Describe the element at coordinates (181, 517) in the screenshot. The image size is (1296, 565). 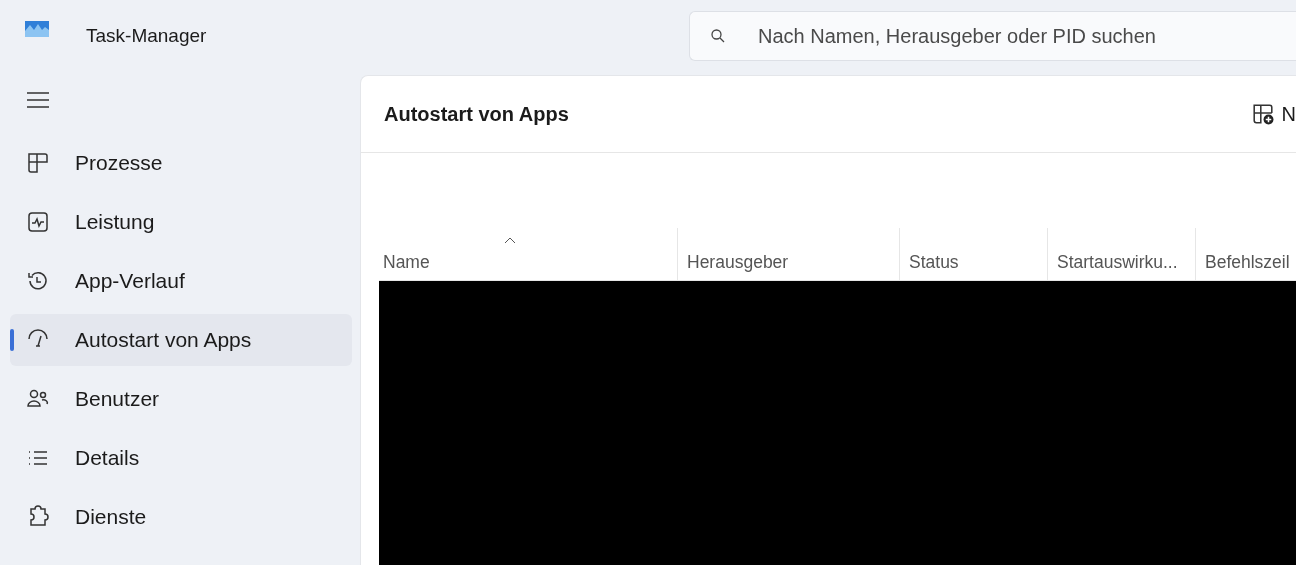
I see `sidebar-item: Dienste` at that location.